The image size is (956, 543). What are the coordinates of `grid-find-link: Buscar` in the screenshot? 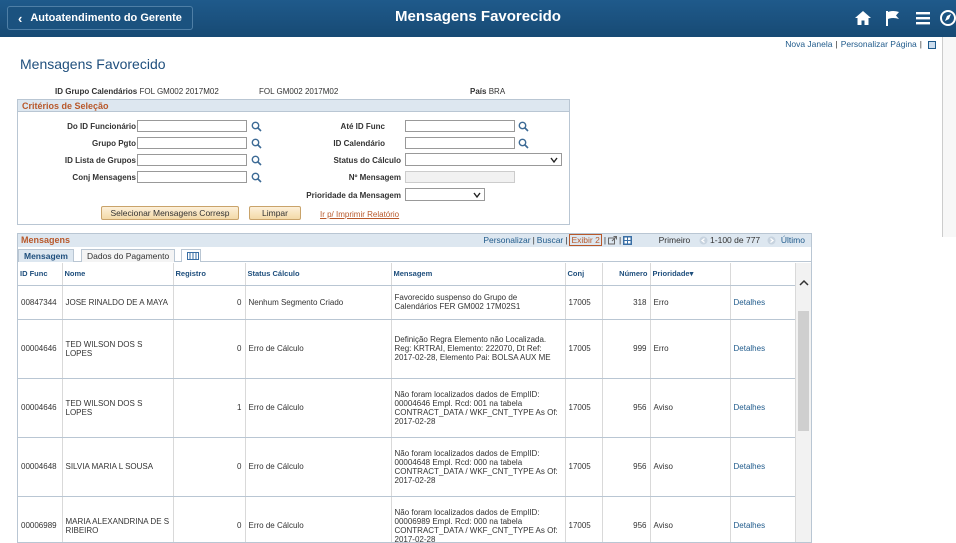 It's located at (550, 240).